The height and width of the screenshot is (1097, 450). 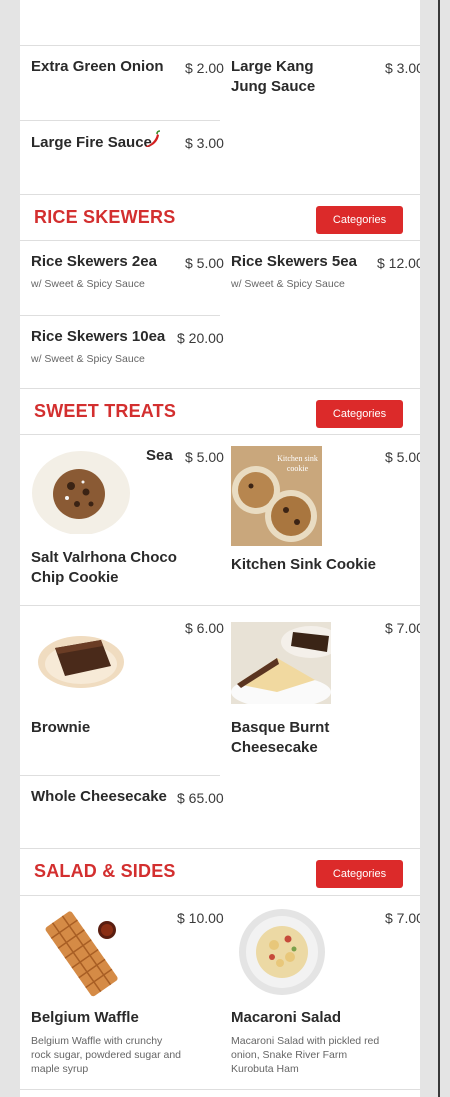 What do you see at coordinates (297, 463) in the screenshot?
I see `image-caption: Kitchen sink cookie` at bounding box center [297, 463].